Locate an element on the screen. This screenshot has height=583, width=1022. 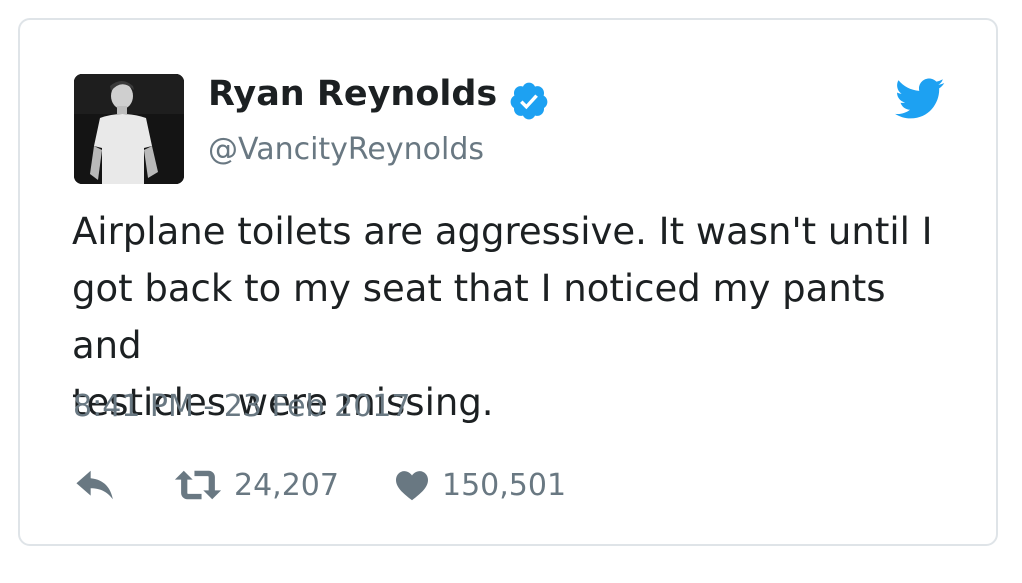
like-button: 150,501 is located at coordinates (480, 485).